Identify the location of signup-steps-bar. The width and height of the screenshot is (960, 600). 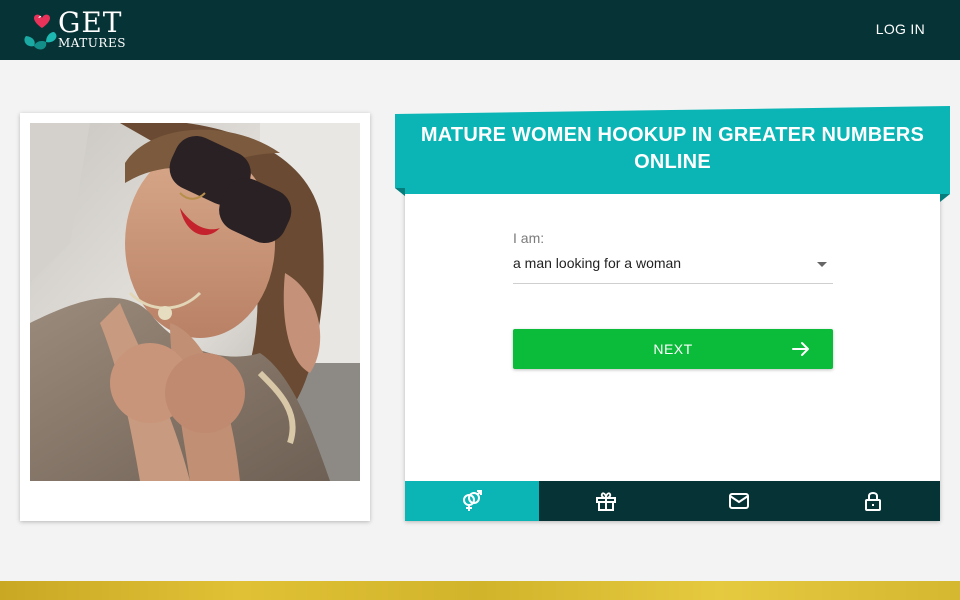
(672, 501).